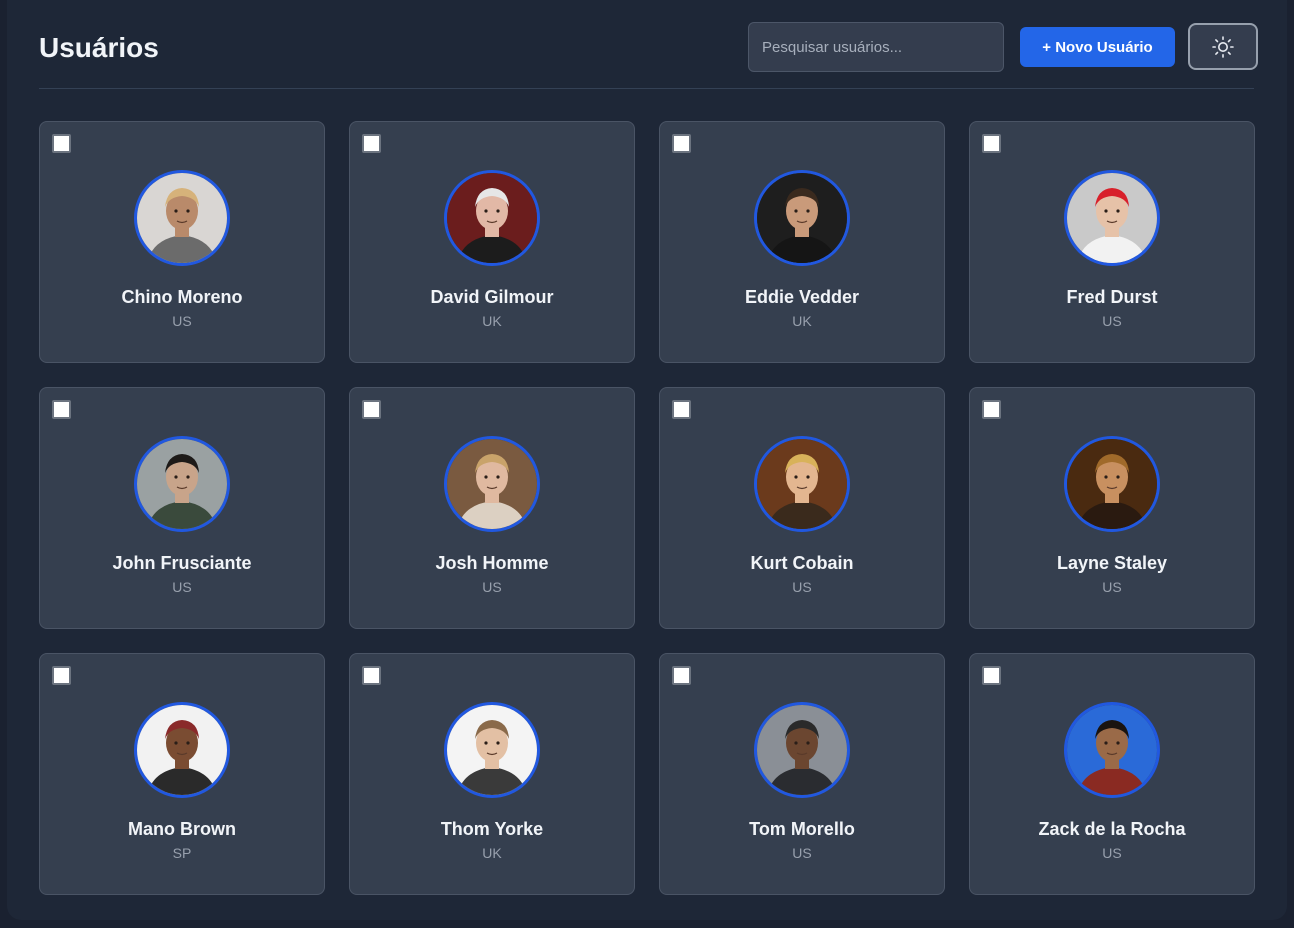  What do you see at coordinates (648, 44) in the screenshot?
I see `page-header: Usuários + Novo Usuário` at bounding box center [648, 44].